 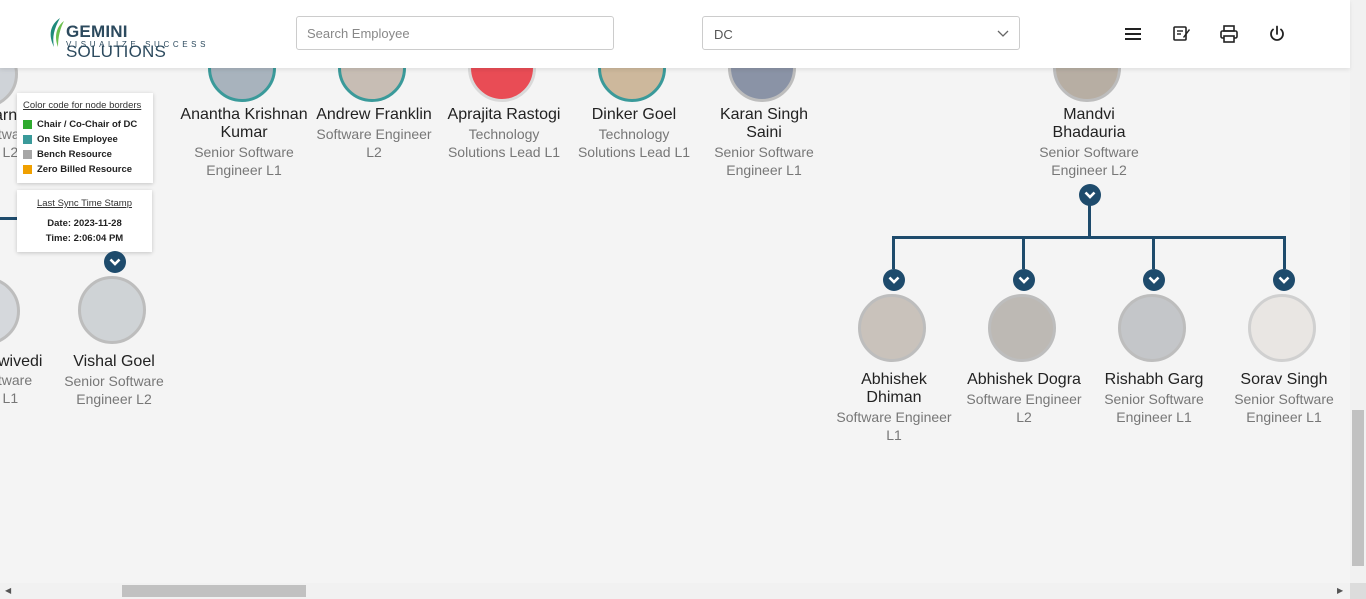 What do you see at coordinates (9, 115) in the screenshot?
I see `partial-node-name-top: arn` at bounding box center [9, 115].